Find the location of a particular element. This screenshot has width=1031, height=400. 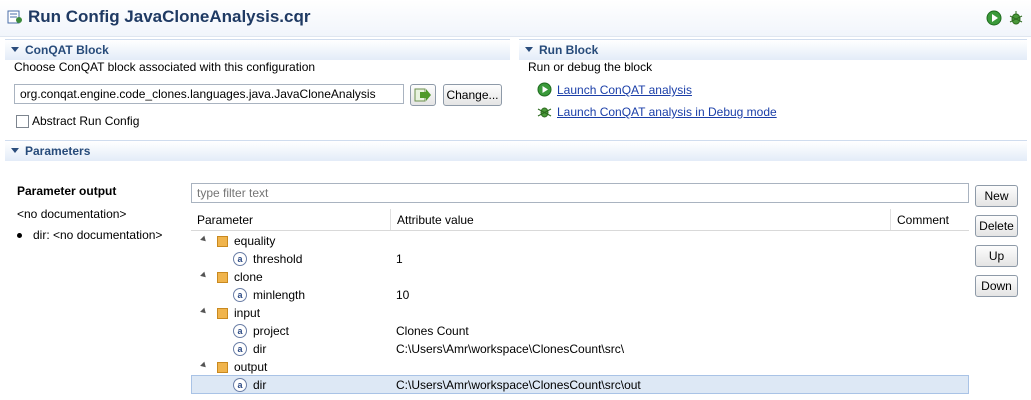

page-title: Run Config JavaCloneAnalysis.cqr is located at coordinates (169, 16).